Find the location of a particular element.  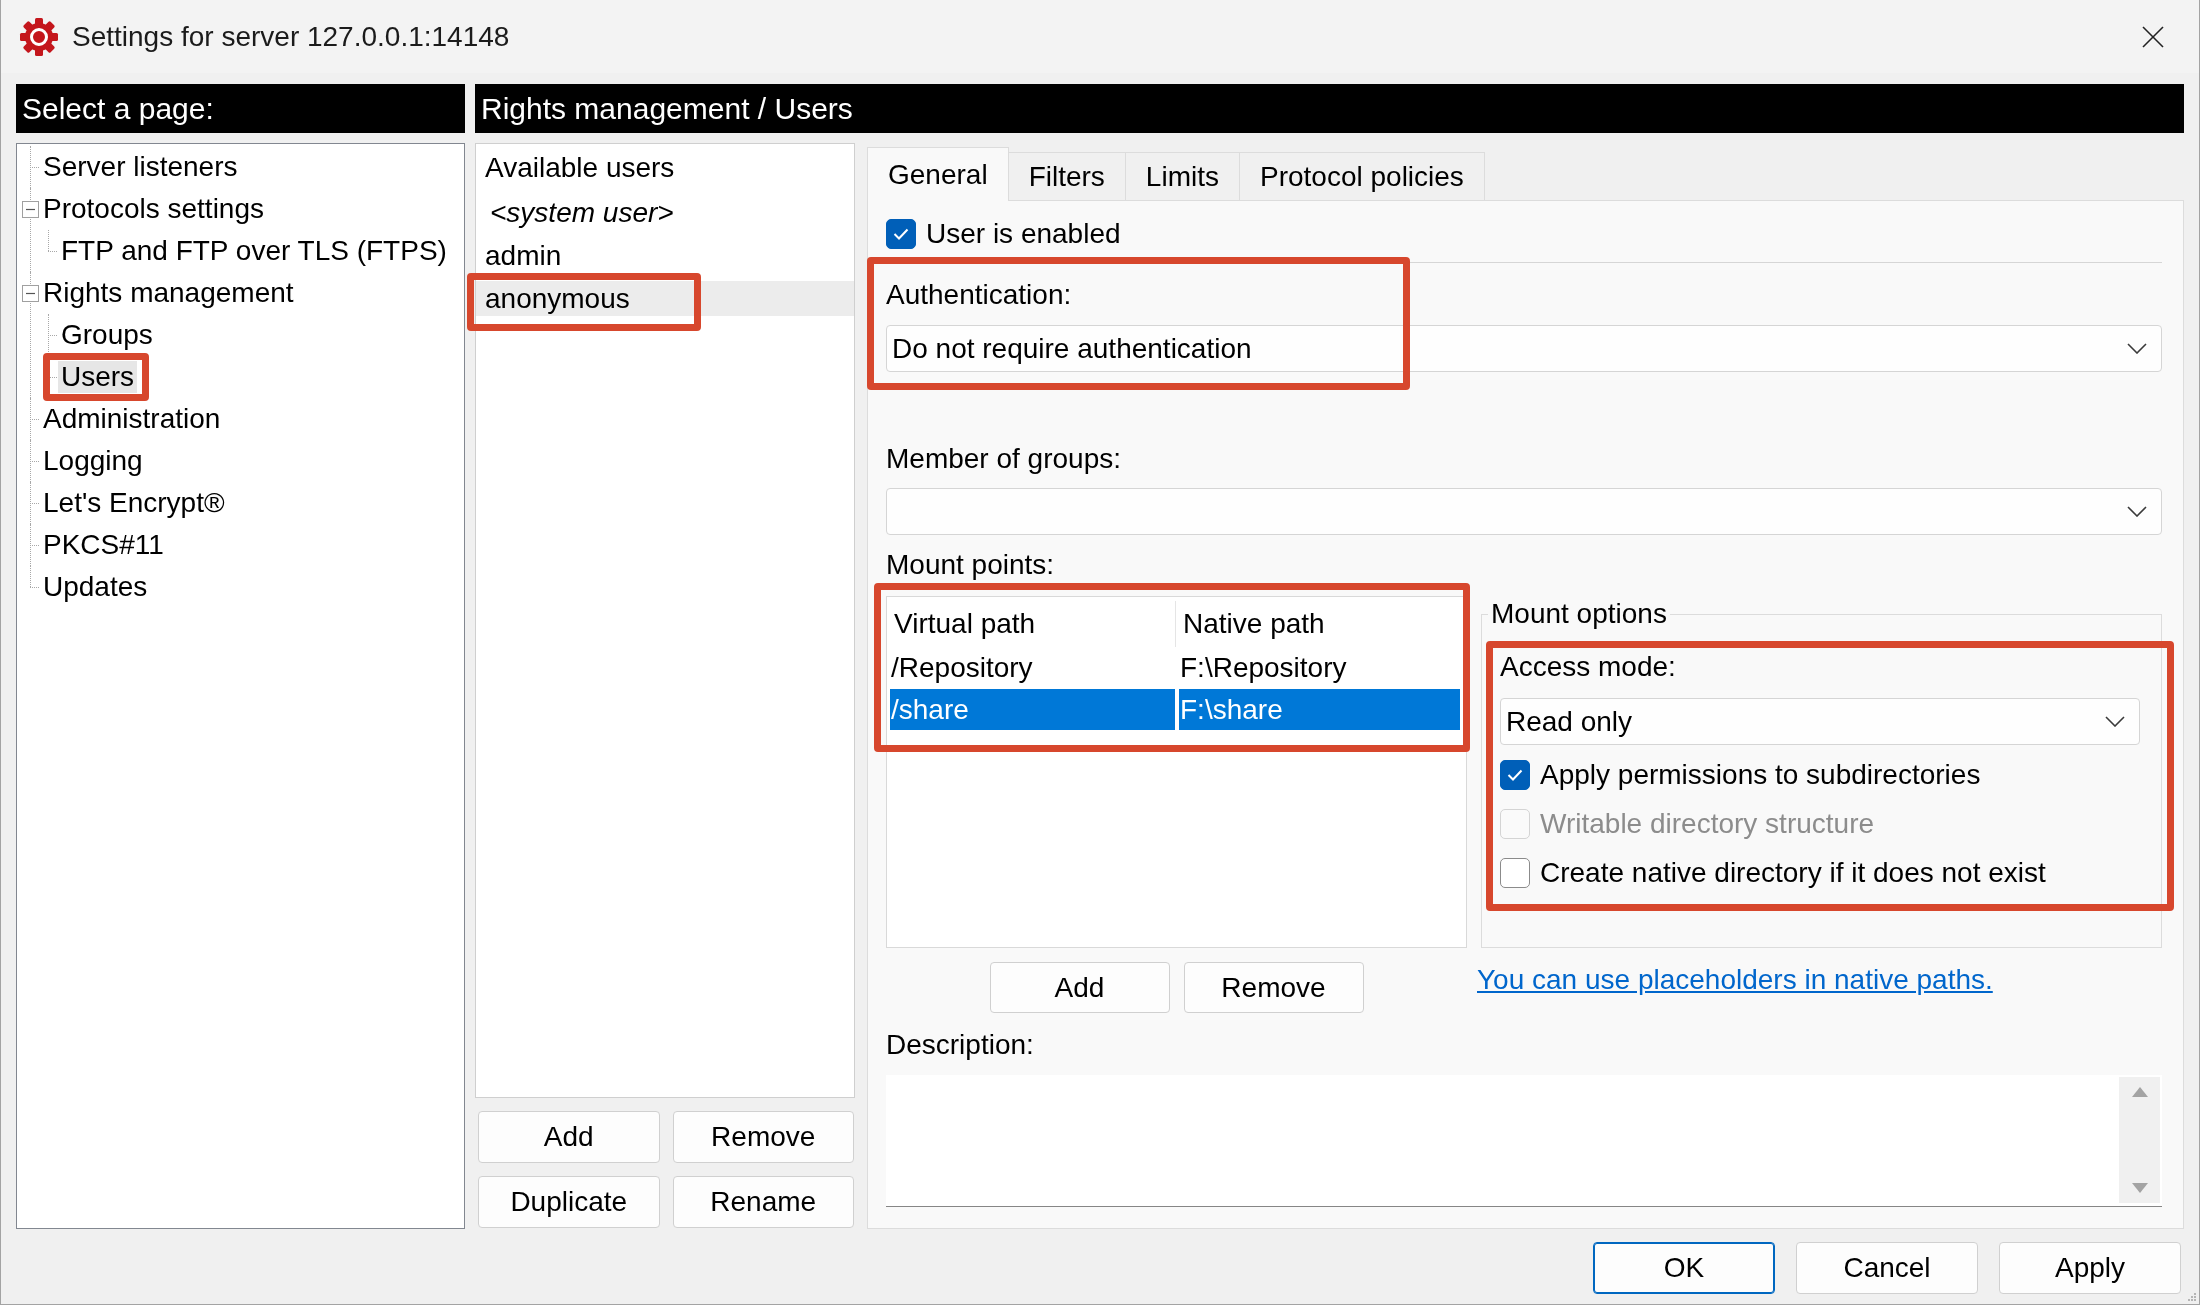

table-cell: /share is located at coordinates (1032, 709).